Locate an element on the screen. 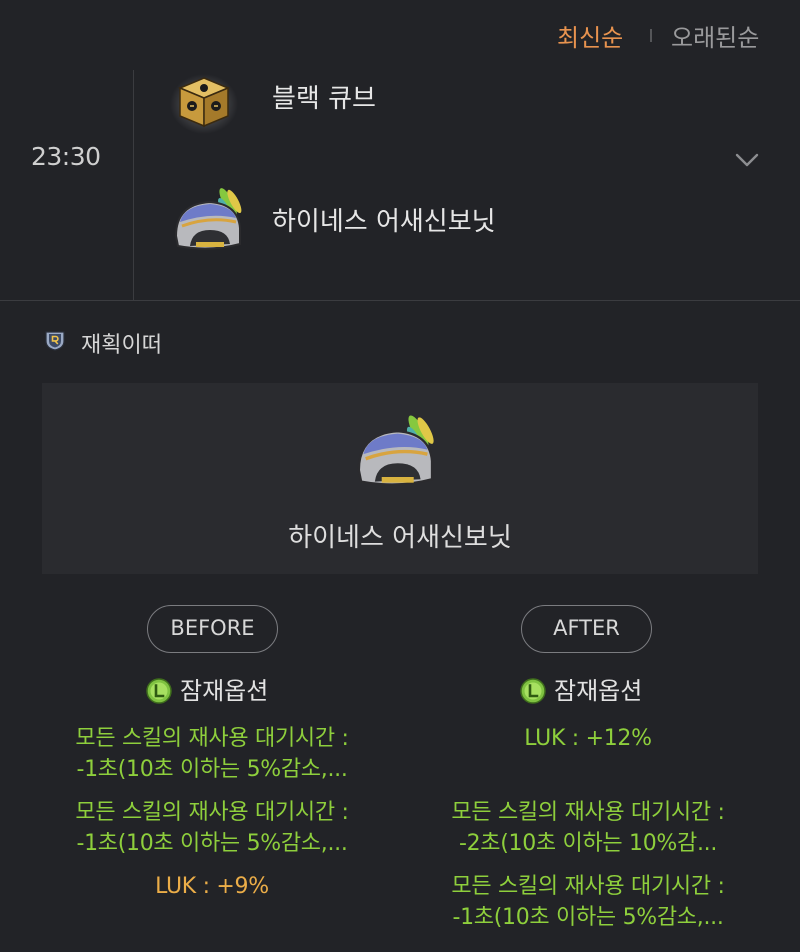 This screenshot has height=952, width=800. item-name: 하이네스 어새신보닛 is located at coordinates (384, 222).